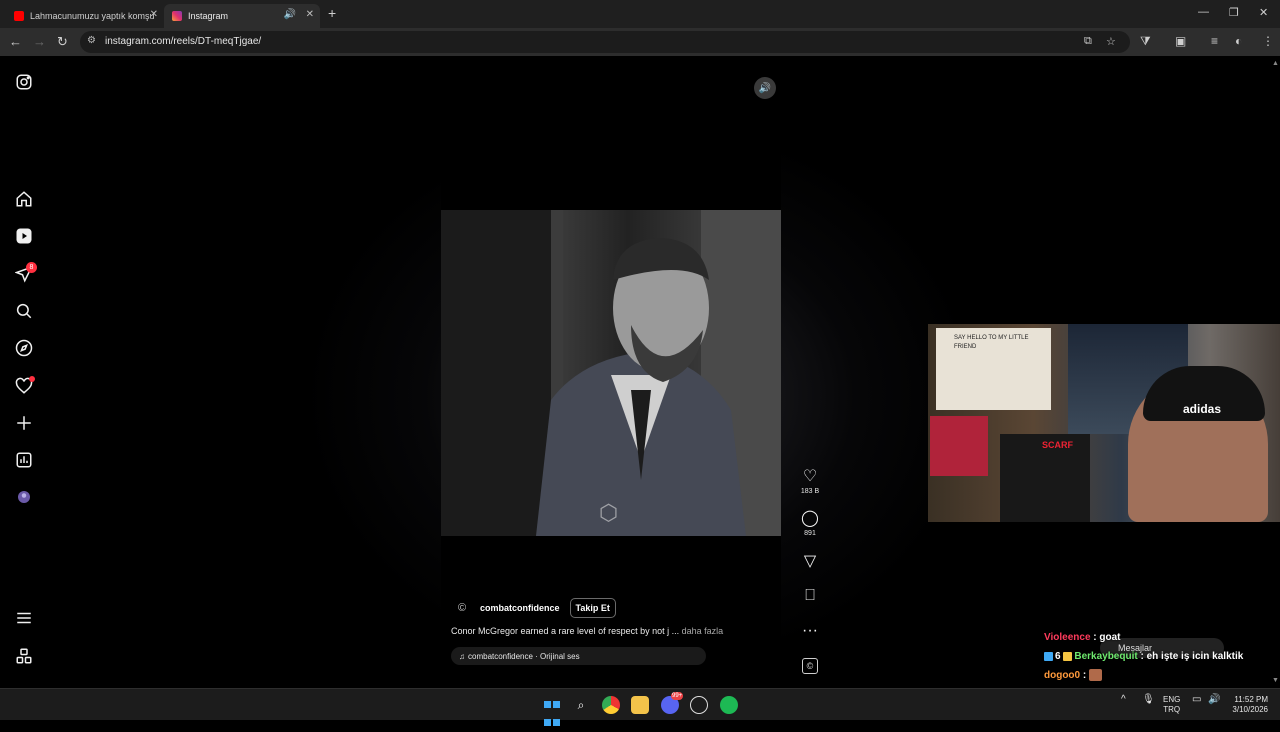 Image resolution: width=1280 pixels, height=732 pixels. What do you see at coordinates (1095, 675) in the screenshot?
I see `emote-icon` at bounding box center [1095, 675].